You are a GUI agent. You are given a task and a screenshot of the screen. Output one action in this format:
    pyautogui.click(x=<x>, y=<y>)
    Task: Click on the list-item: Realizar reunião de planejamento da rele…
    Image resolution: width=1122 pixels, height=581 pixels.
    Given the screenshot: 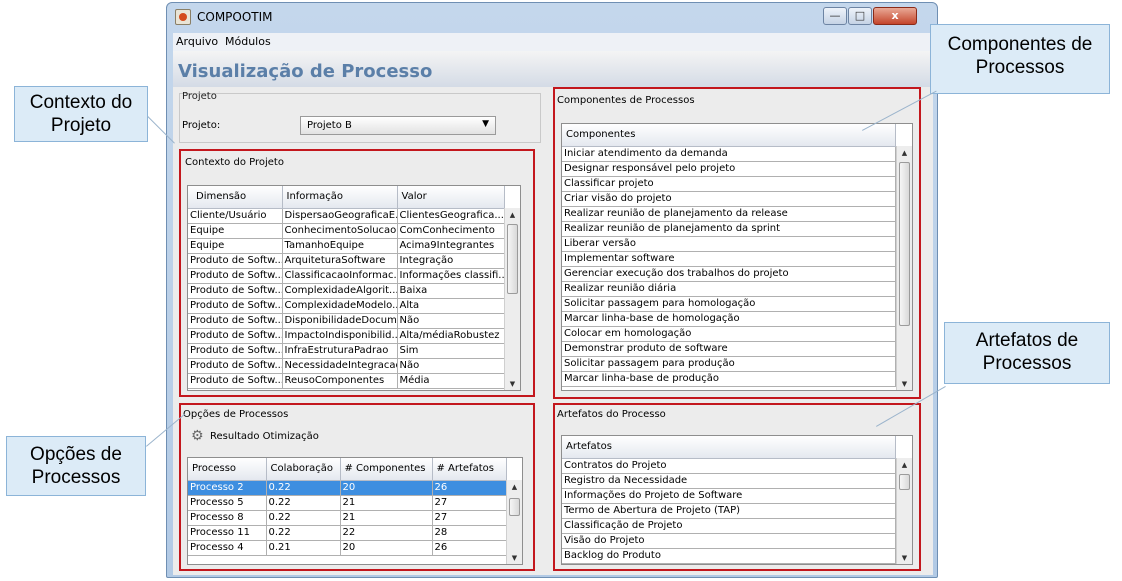 What is the action you would take?
    pyautogui.click(x=729, y=214)
    